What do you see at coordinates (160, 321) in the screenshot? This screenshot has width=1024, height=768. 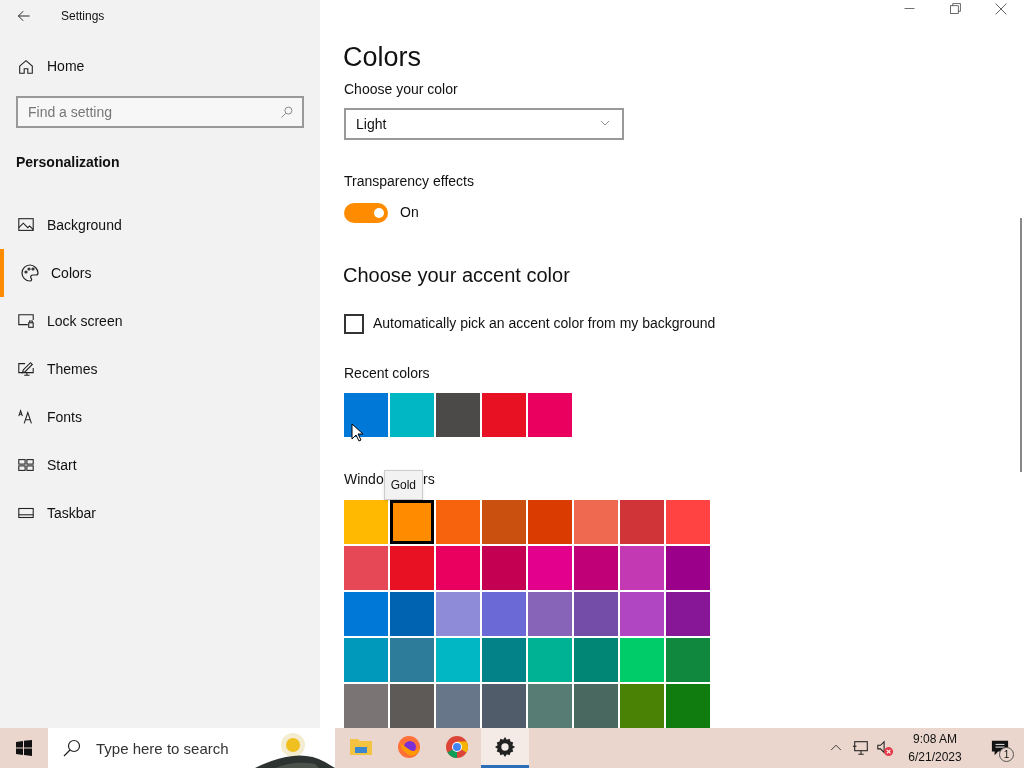 I see `nav-item: Lock screen` at bounding box center [160, 321].